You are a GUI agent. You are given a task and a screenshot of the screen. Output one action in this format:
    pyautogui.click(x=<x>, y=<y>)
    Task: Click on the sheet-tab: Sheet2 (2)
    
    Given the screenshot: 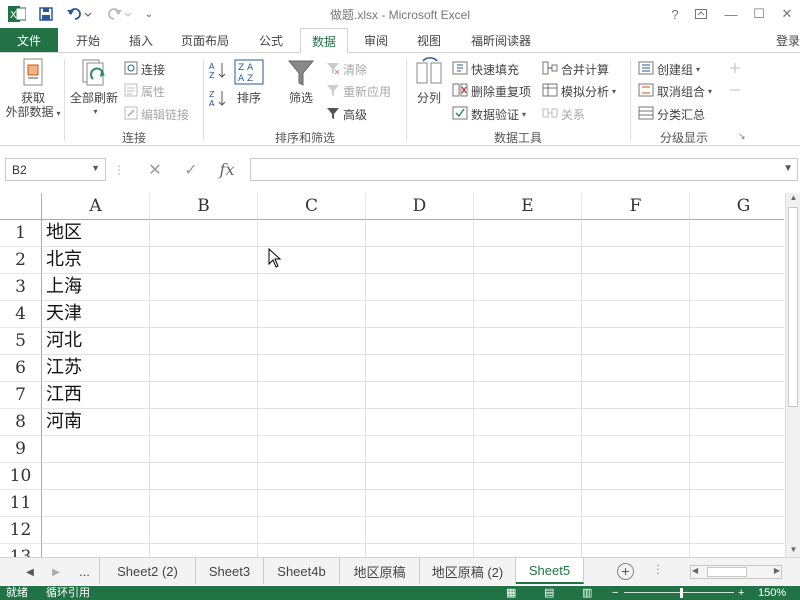 What is the action you would take?
    pyautogui.click(x=148, y=571)
    